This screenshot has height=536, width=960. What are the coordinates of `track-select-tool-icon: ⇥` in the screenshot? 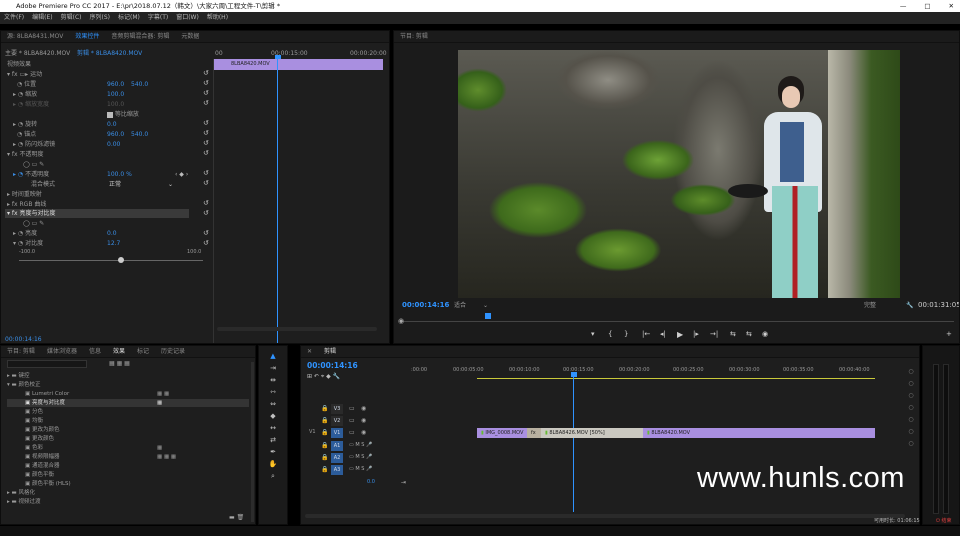 It's located at (273, 368).